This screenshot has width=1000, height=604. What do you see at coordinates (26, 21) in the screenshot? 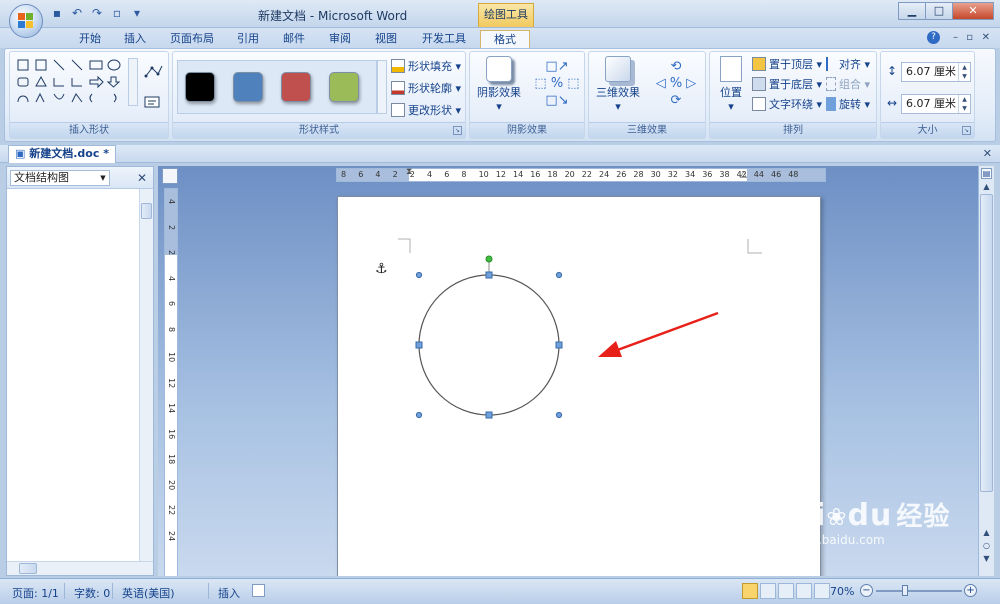
I see `office-button` at bounding box center [26, 21].